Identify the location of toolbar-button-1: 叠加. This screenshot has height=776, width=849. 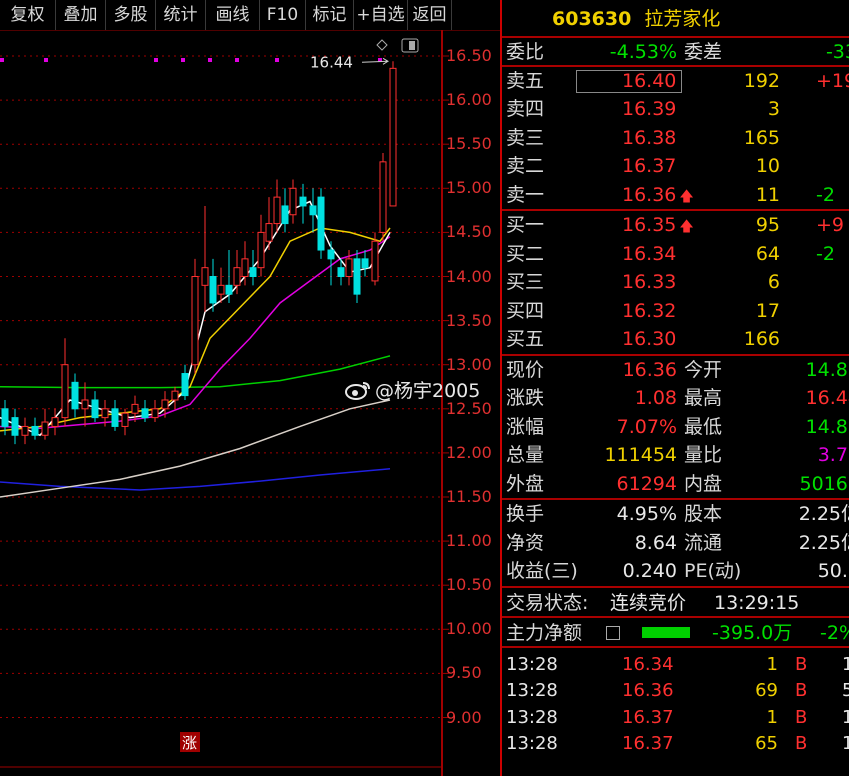
(81, 15).